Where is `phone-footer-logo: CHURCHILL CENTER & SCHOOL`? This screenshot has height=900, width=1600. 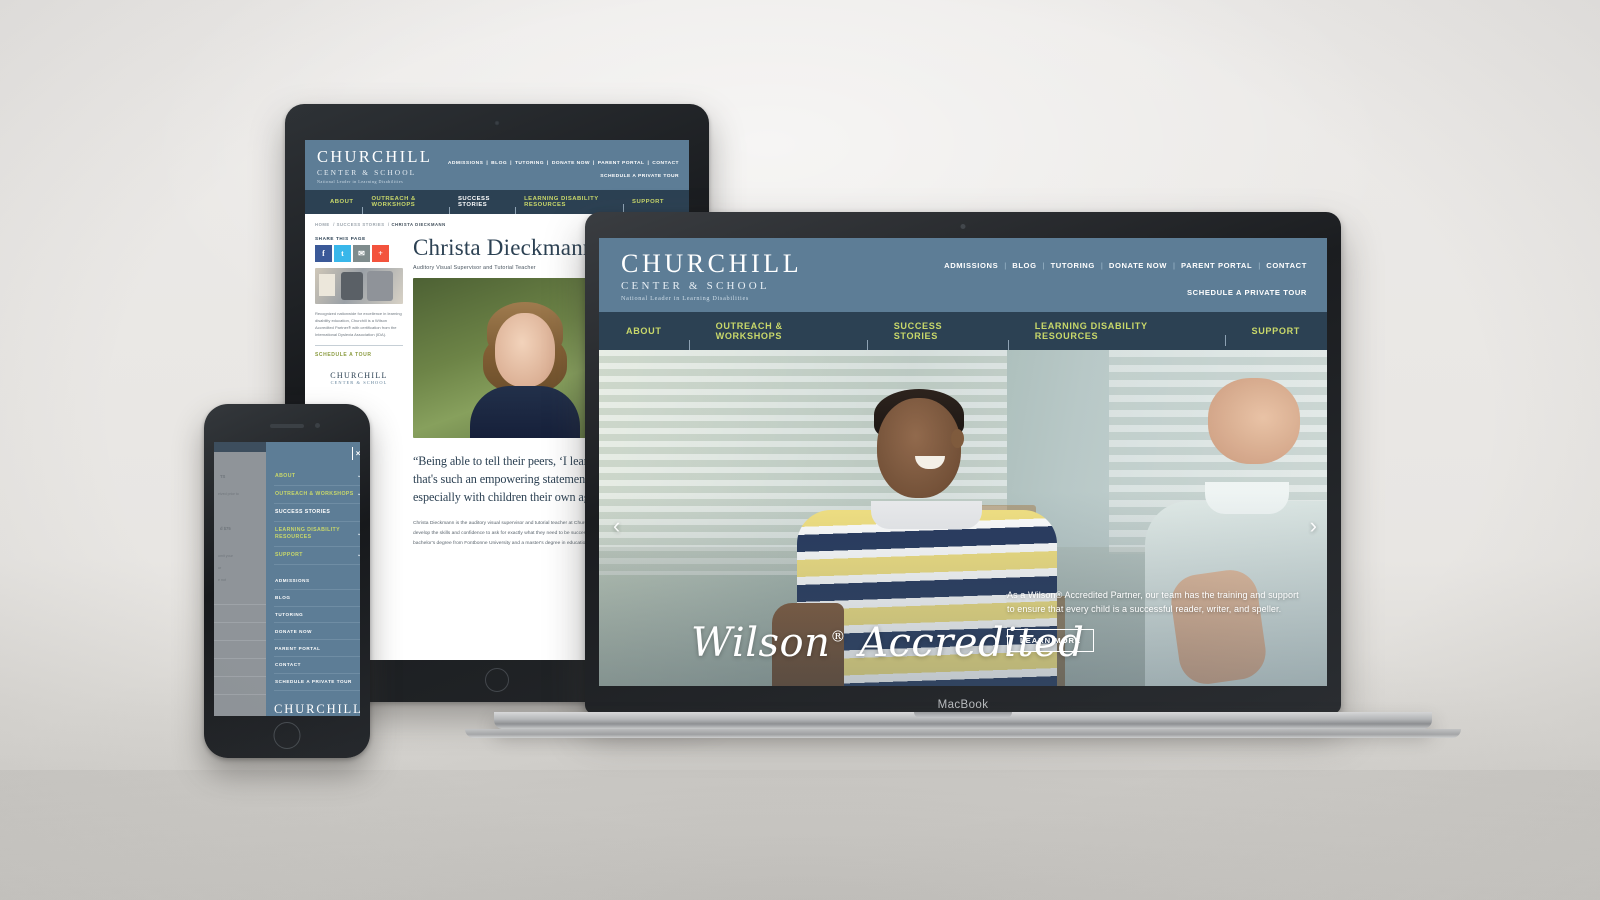
phone-footer-logo: CHURCHILL CENTER & SCHOOL is located at coordinates (317, 709).